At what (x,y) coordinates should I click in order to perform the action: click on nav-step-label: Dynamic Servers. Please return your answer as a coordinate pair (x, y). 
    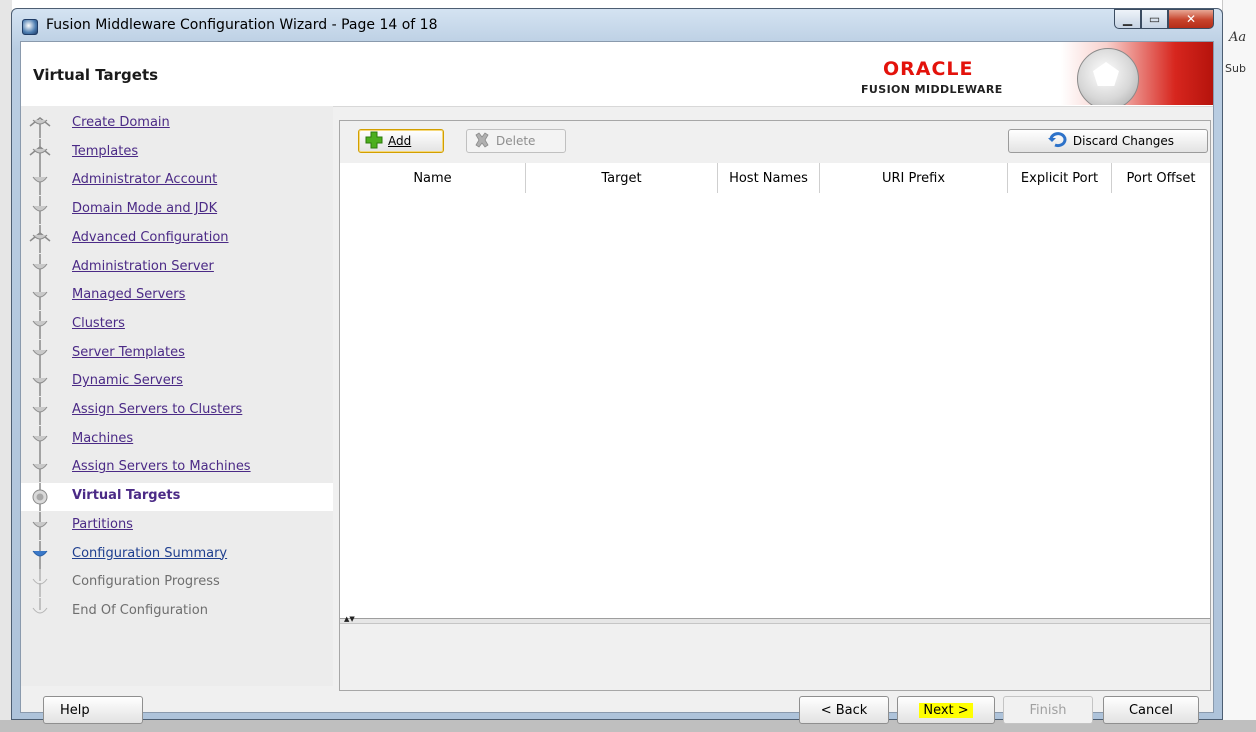
    Looking at the image, I should click on (127, 381).